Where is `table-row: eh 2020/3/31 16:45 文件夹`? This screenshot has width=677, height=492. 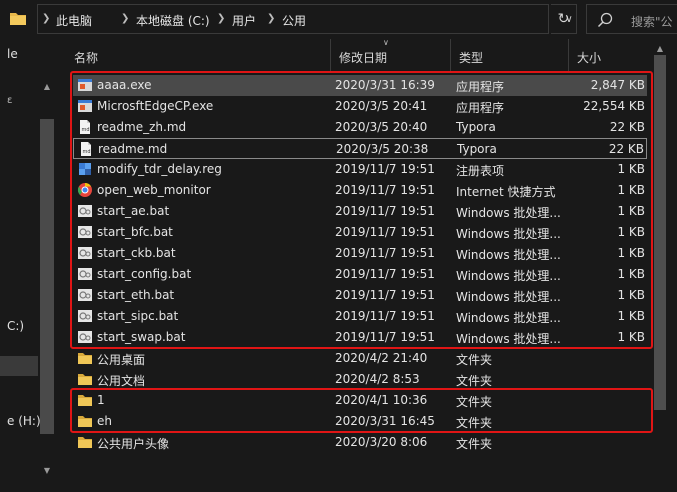 table-row: eh 2020/3/31 16:45 文件夹 is located at coordinates (360, 421).